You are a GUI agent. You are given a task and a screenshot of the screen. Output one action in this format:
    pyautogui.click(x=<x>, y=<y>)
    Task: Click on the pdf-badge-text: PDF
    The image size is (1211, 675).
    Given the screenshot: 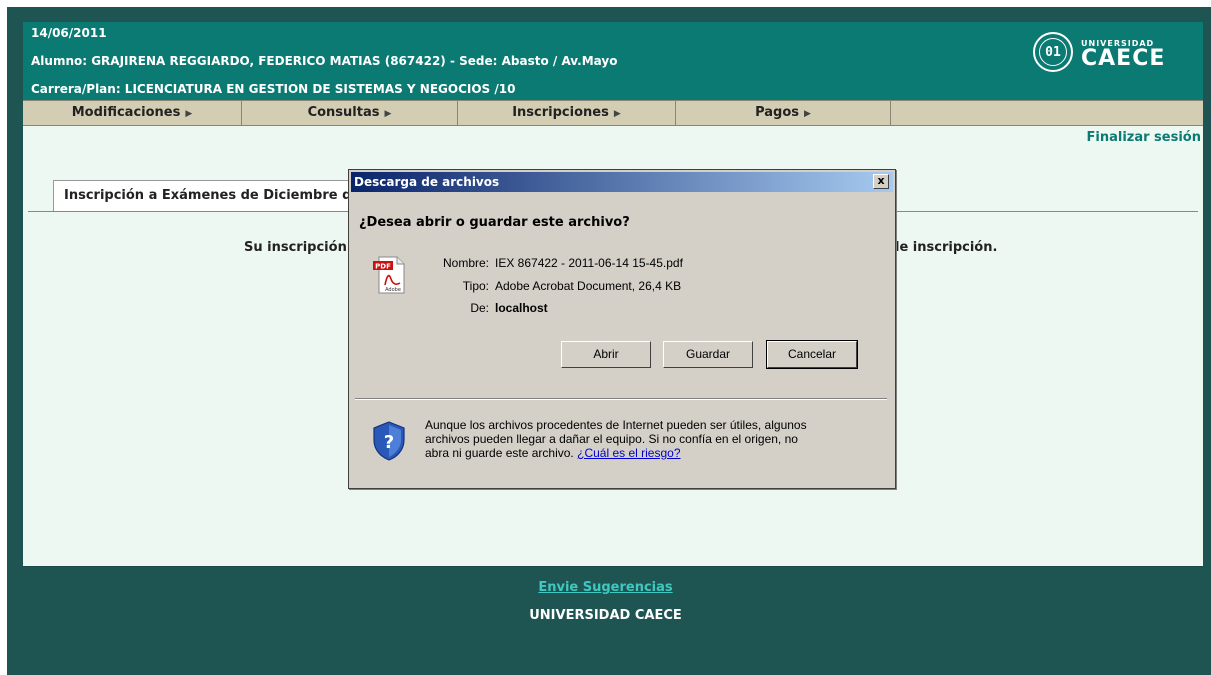 What is the action you would take?
    pyautogui.click(x=383, y=267)
    